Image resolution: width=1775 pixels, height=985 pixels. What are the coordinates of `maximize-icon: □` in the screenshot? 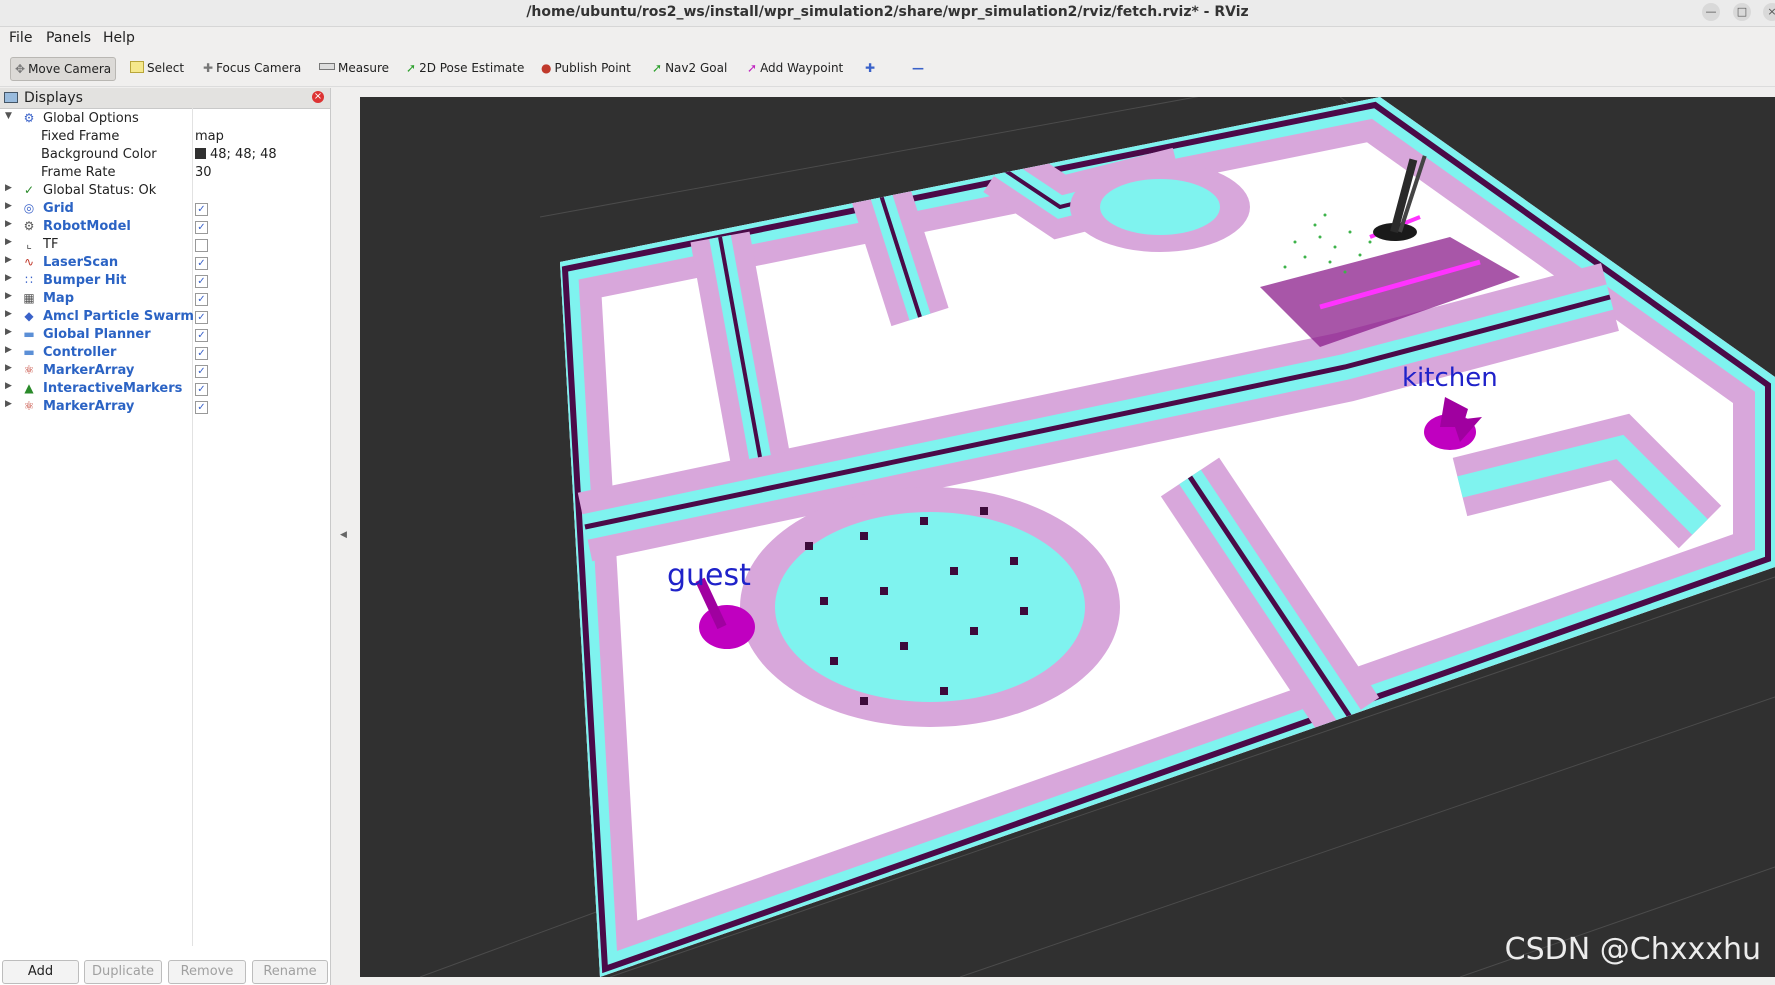 It's located at (1742, 12).